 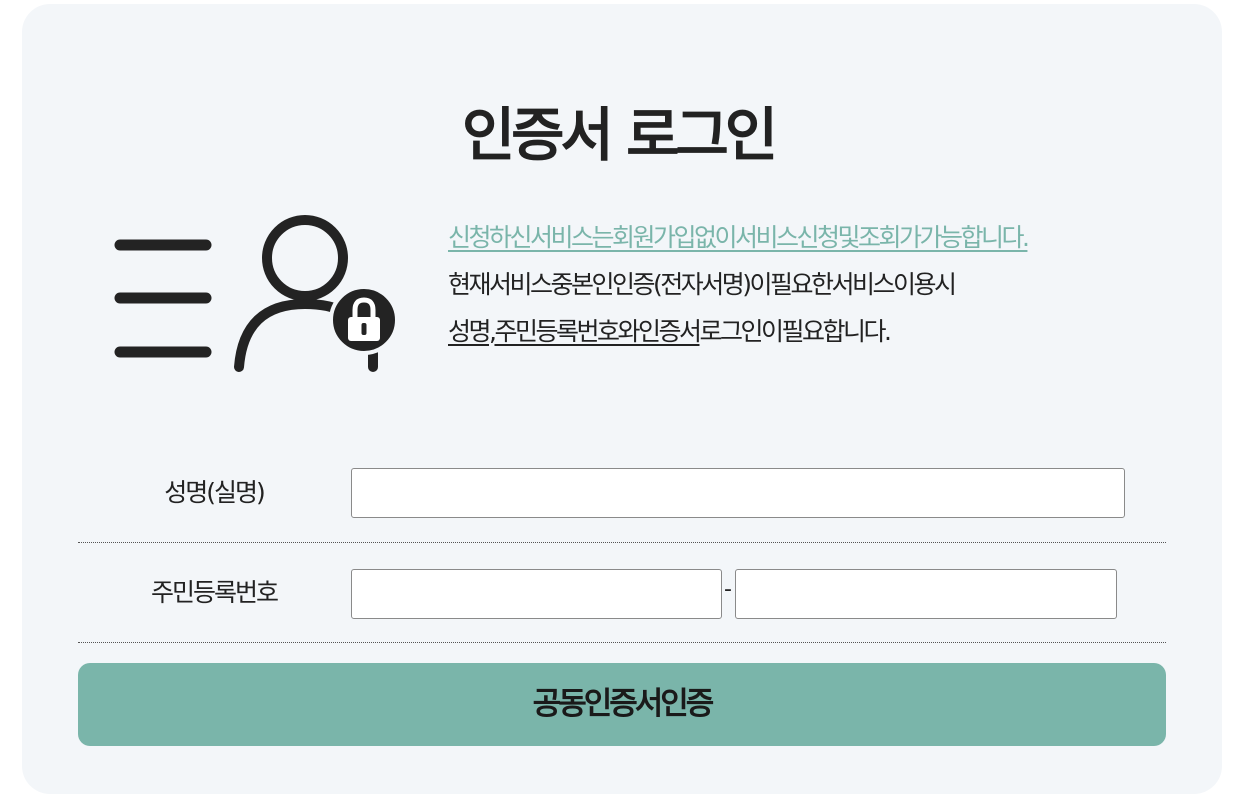 What do you see at coordinates (622, 704) in the screenshot?
I see `certificate-auth-button: 공동인증서인증` at bounding box center [622, 704].